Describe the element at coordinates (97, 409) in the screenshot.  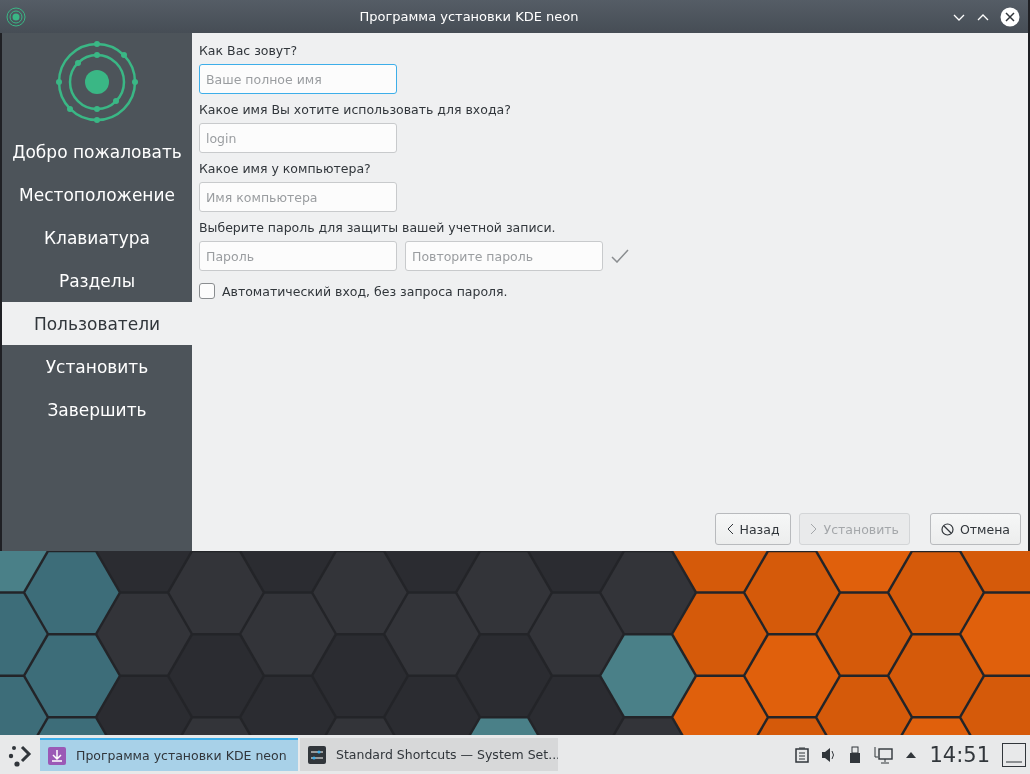
I see `sidebar-step: Завершить` at that location.